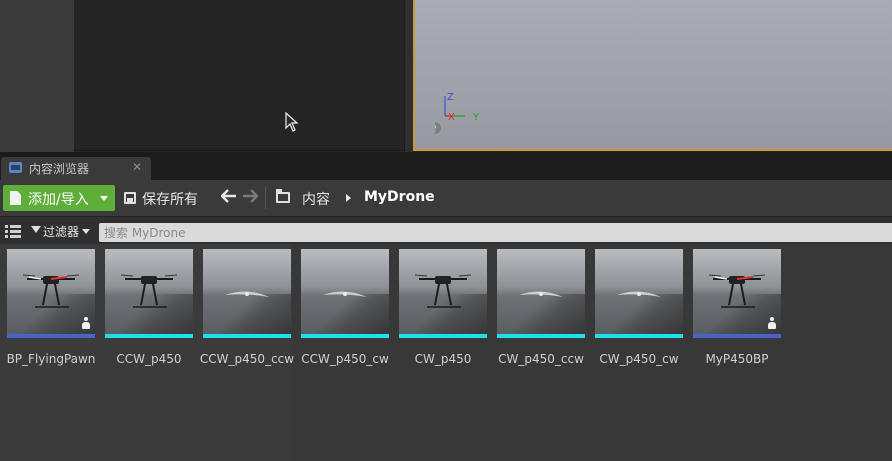 The height and width of the screenshot is (461, 892). What do you see at coordinates (399, 197) in the screenshot?
I see `breadcrumb-mydrone: MyDrone` at bounding box center [399, 197].